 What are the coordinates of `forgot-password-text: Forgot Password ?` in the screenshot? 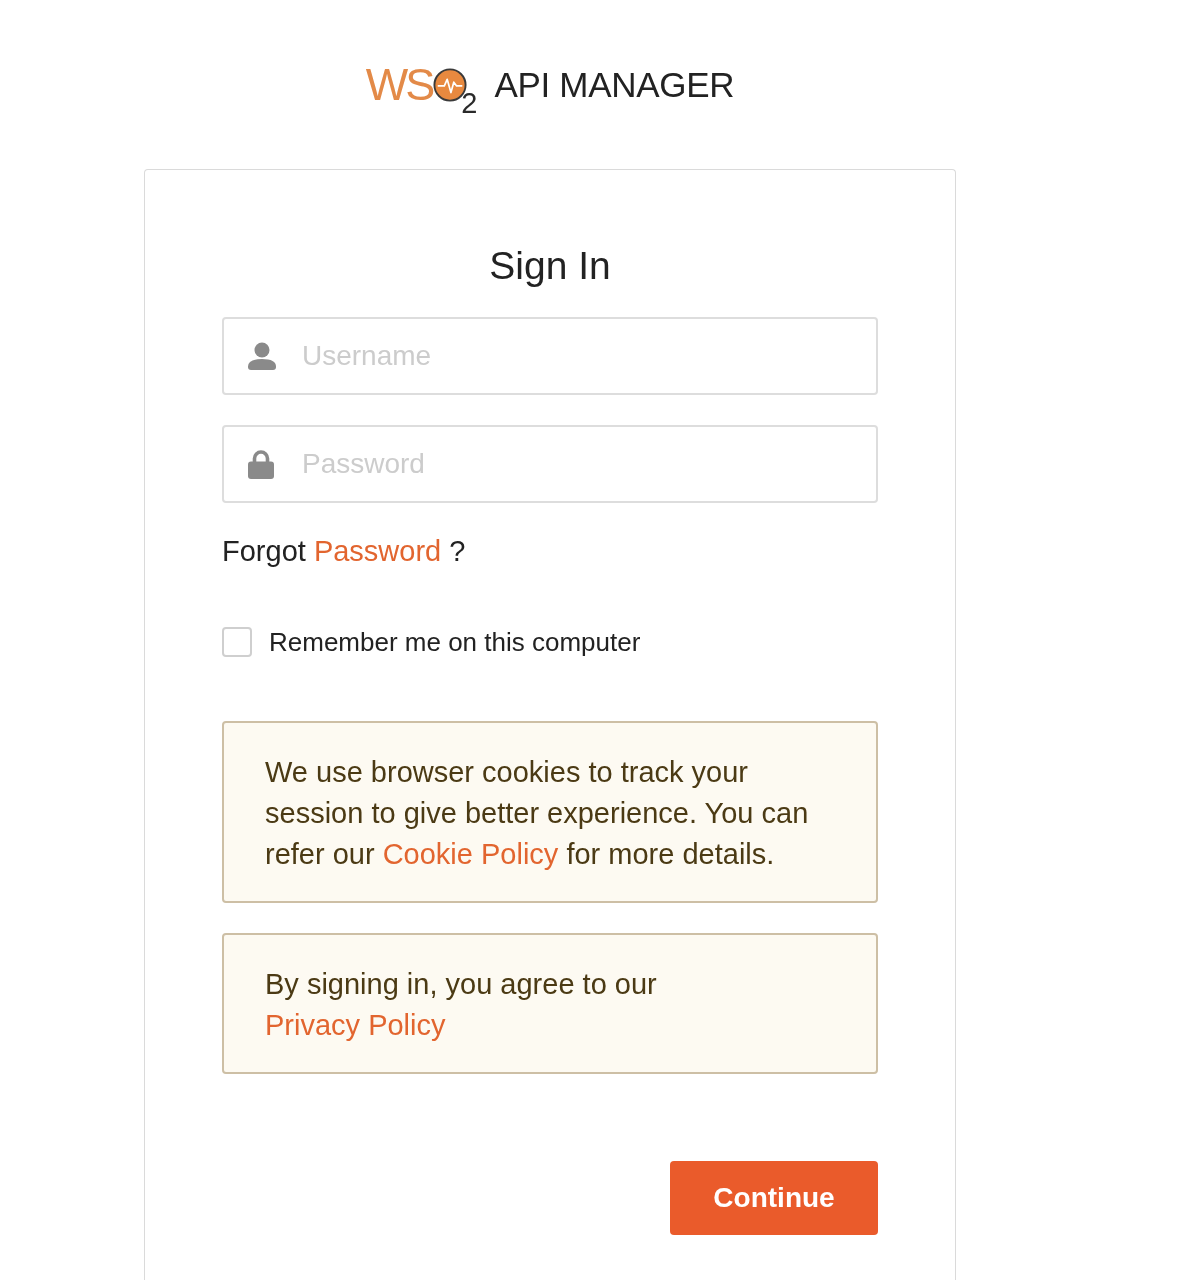 It's located at (344, 551).